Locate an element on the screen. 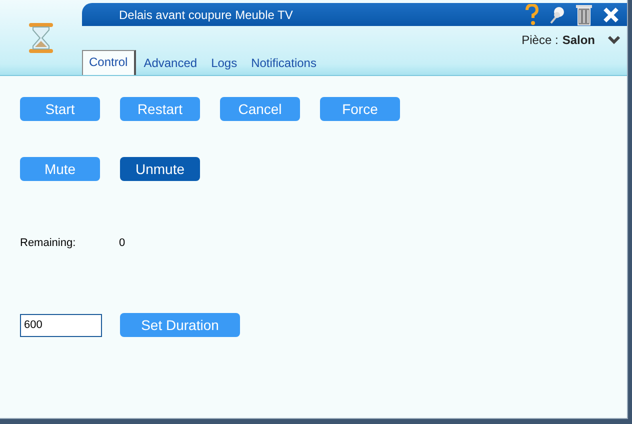 This screenshot has width=632, height=424. help-icon is located at coordinates (532, 15).